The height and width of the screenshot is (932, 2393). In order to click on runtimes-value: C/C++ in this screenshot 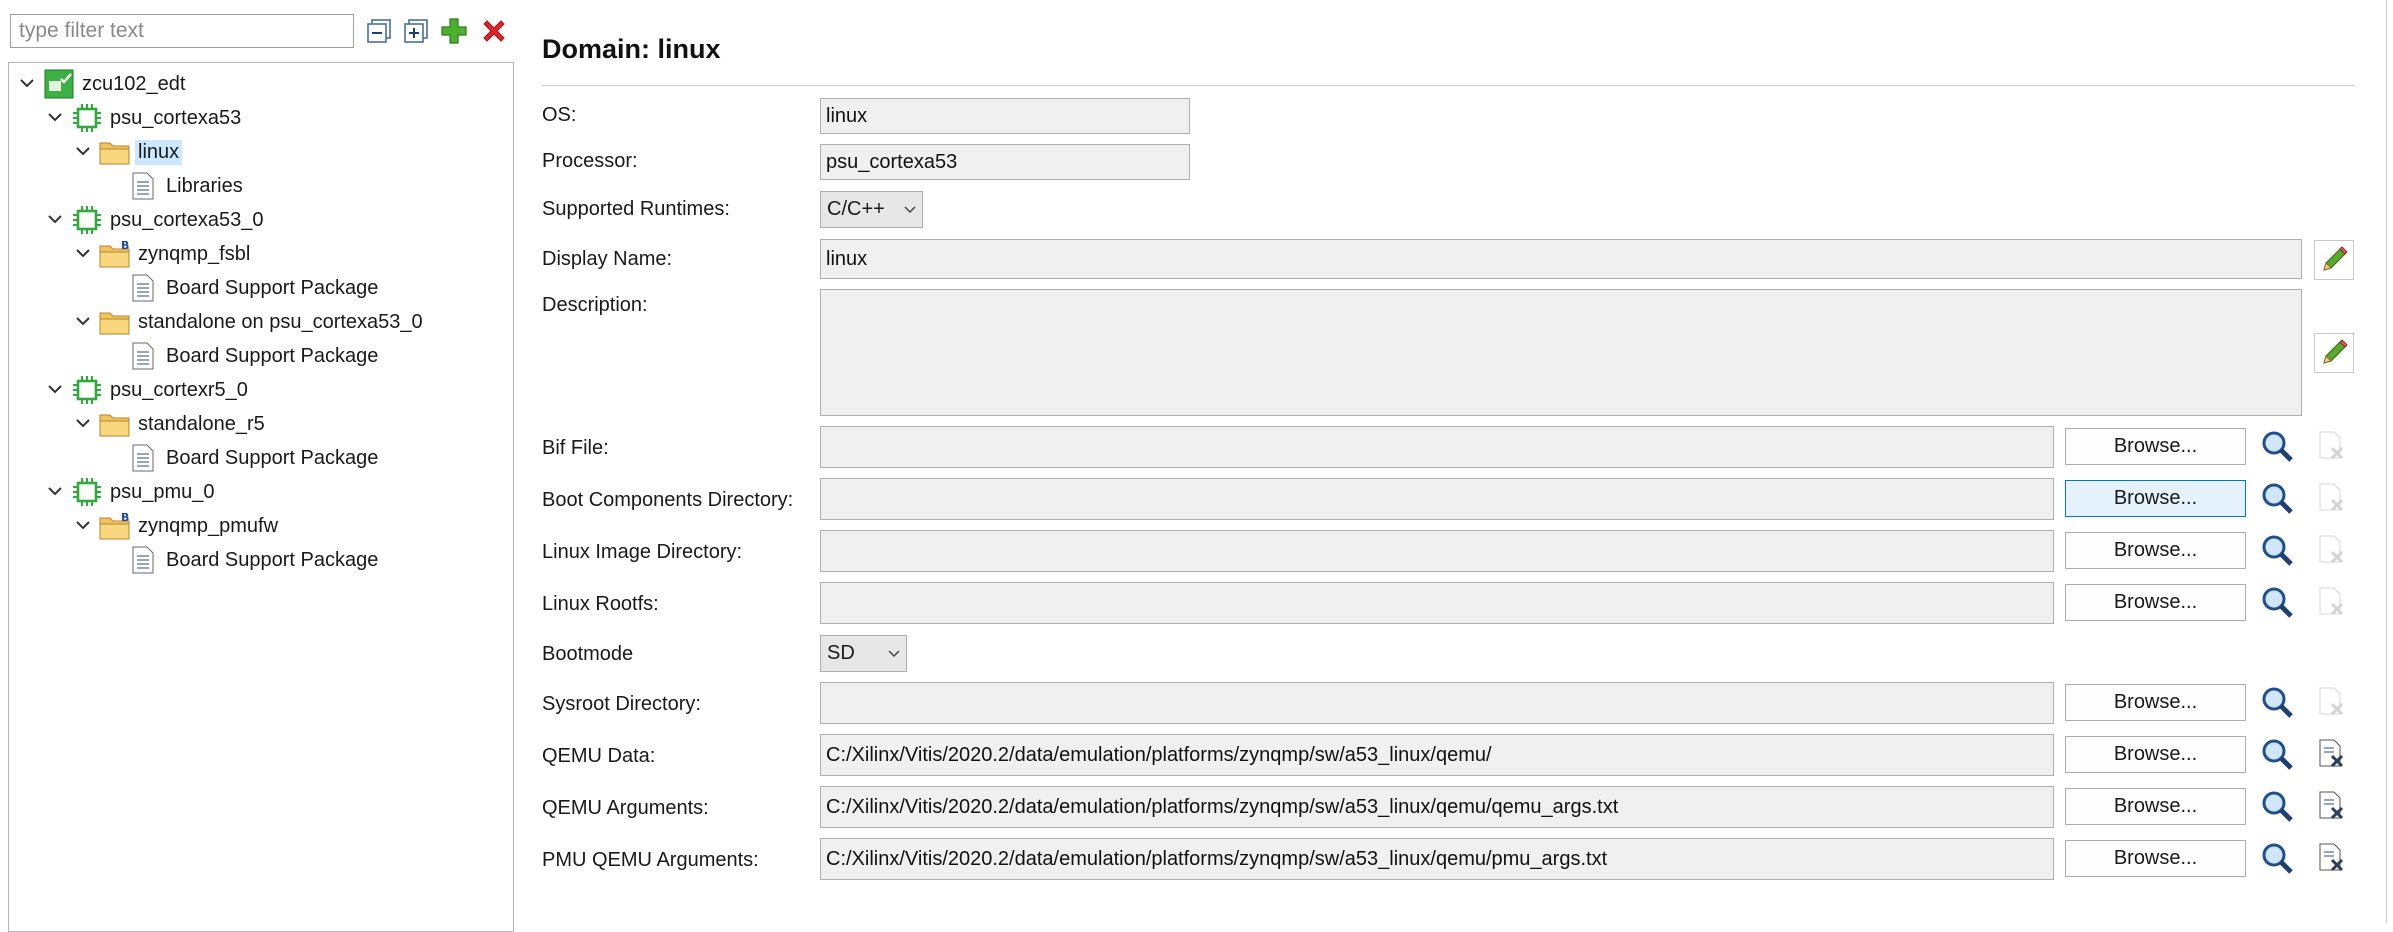, I will do `click(856, 209)`.